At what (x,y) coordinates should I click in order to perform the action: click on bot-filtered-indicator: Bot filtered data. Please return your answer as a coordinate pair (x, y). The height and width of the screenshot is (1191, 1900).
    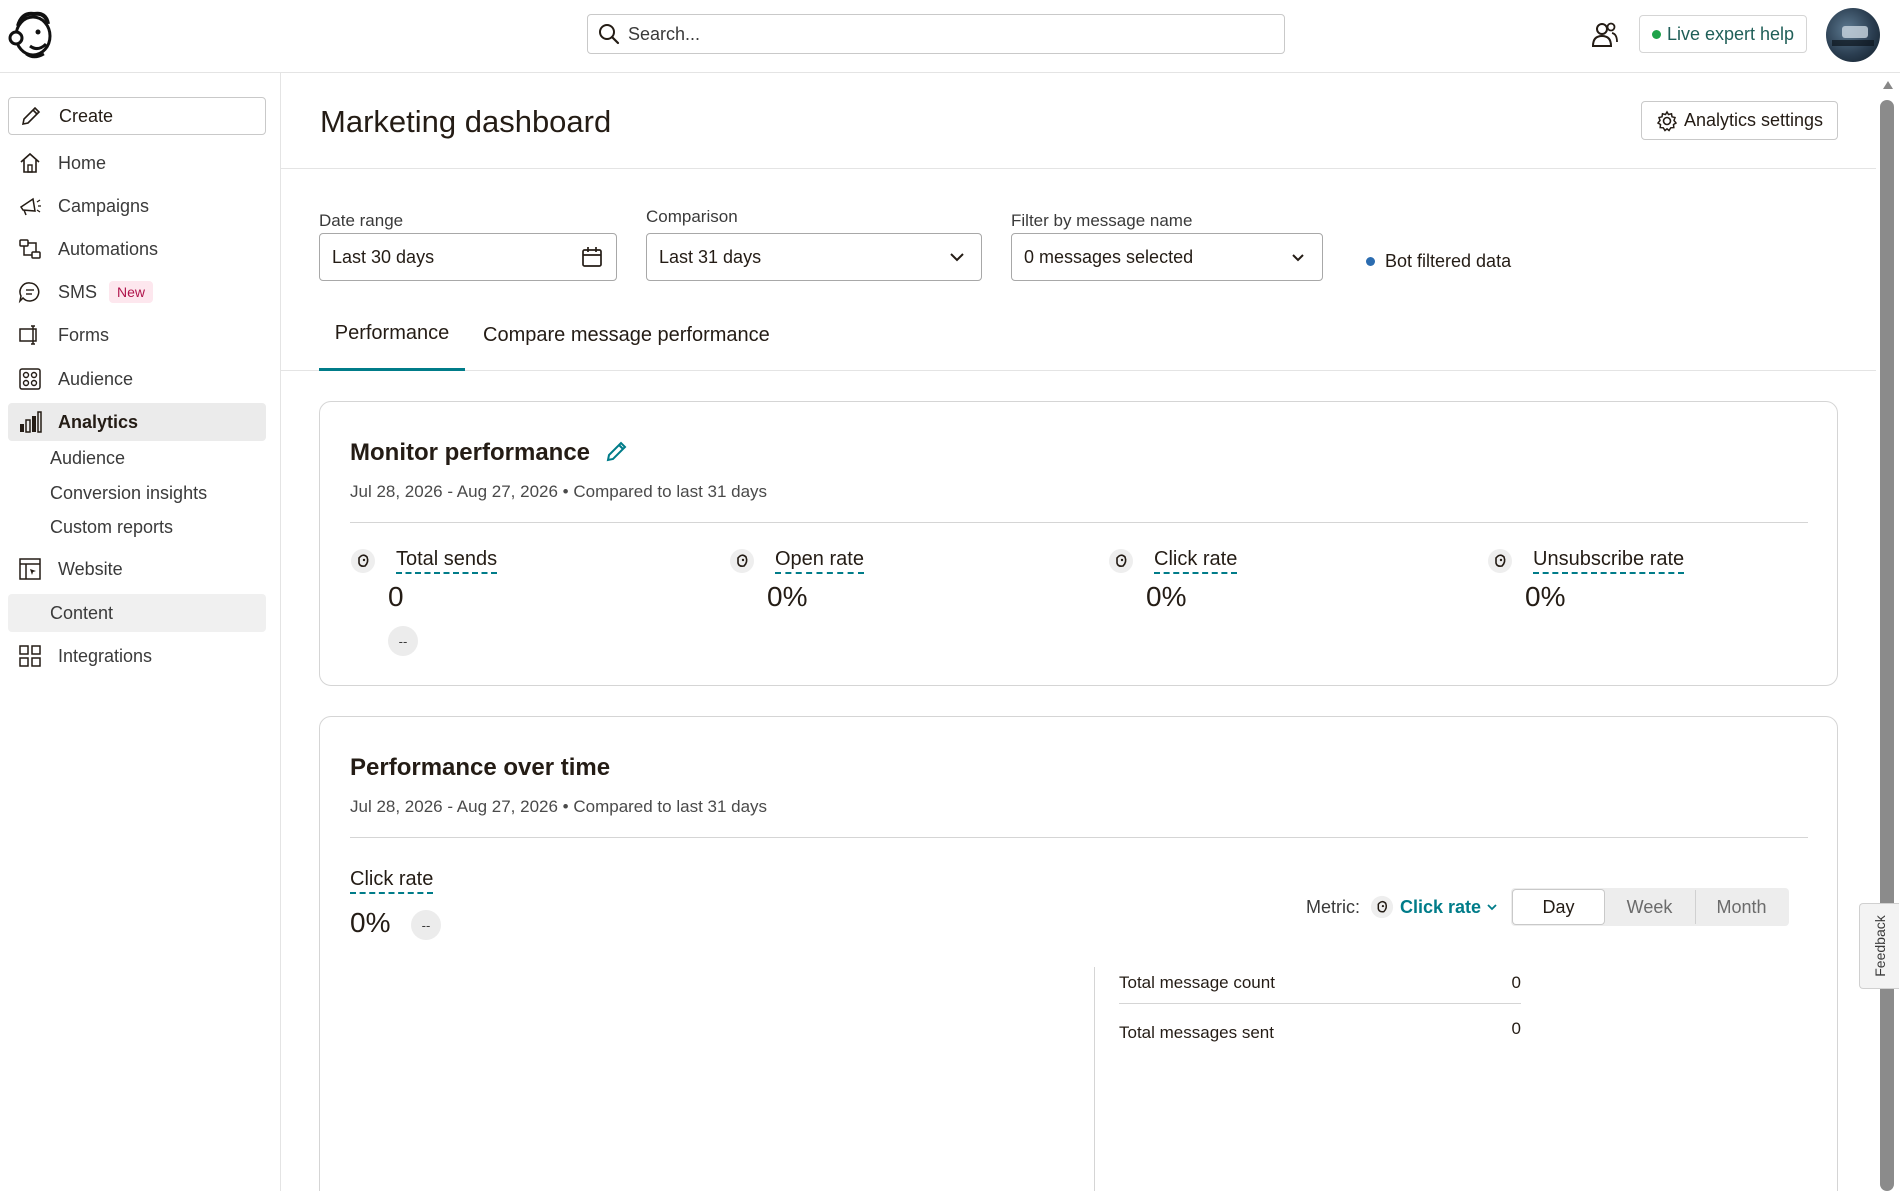
    Looking at the image, I should click on (1438, 261).